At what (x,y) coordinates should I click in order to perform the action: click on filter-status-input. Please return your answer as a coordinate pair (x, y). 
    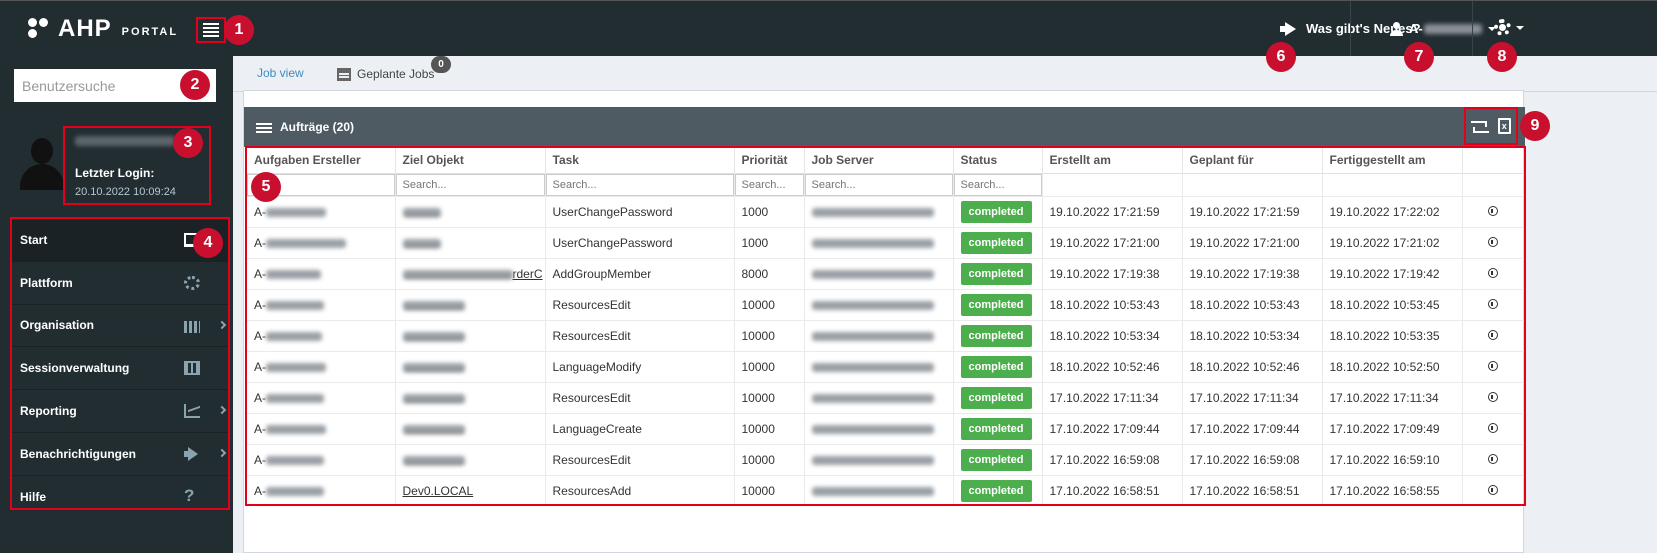
    Looking at the image, I should click on (997, 184).